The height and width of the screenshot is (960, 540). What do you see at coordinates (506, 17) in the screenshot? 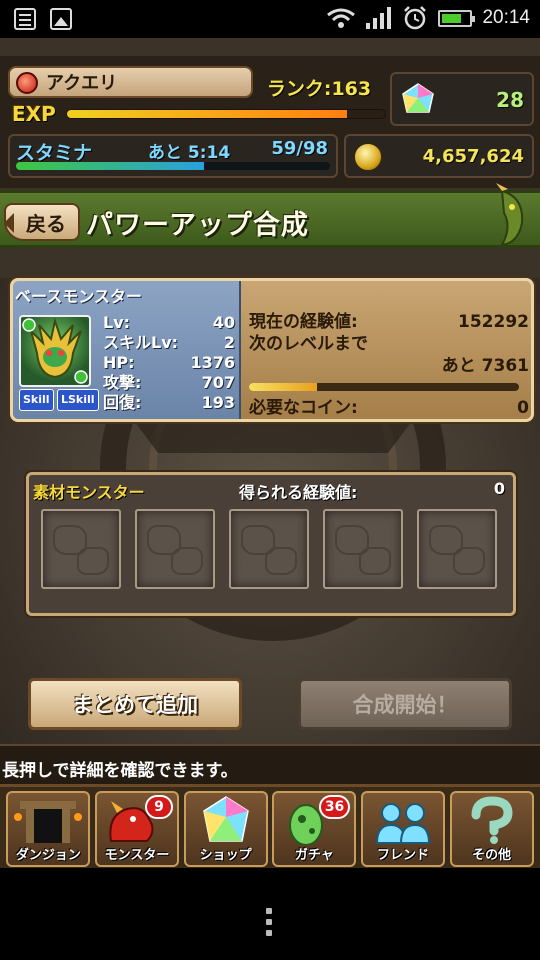
I see `clock-time: 20:14` at bounding box center [506, 17].